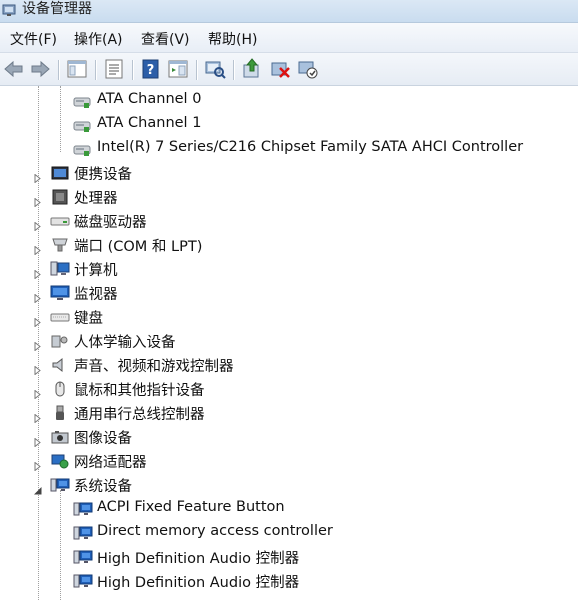  I want to click on tree-item: 磁盘驱动器, so click(289, 221).